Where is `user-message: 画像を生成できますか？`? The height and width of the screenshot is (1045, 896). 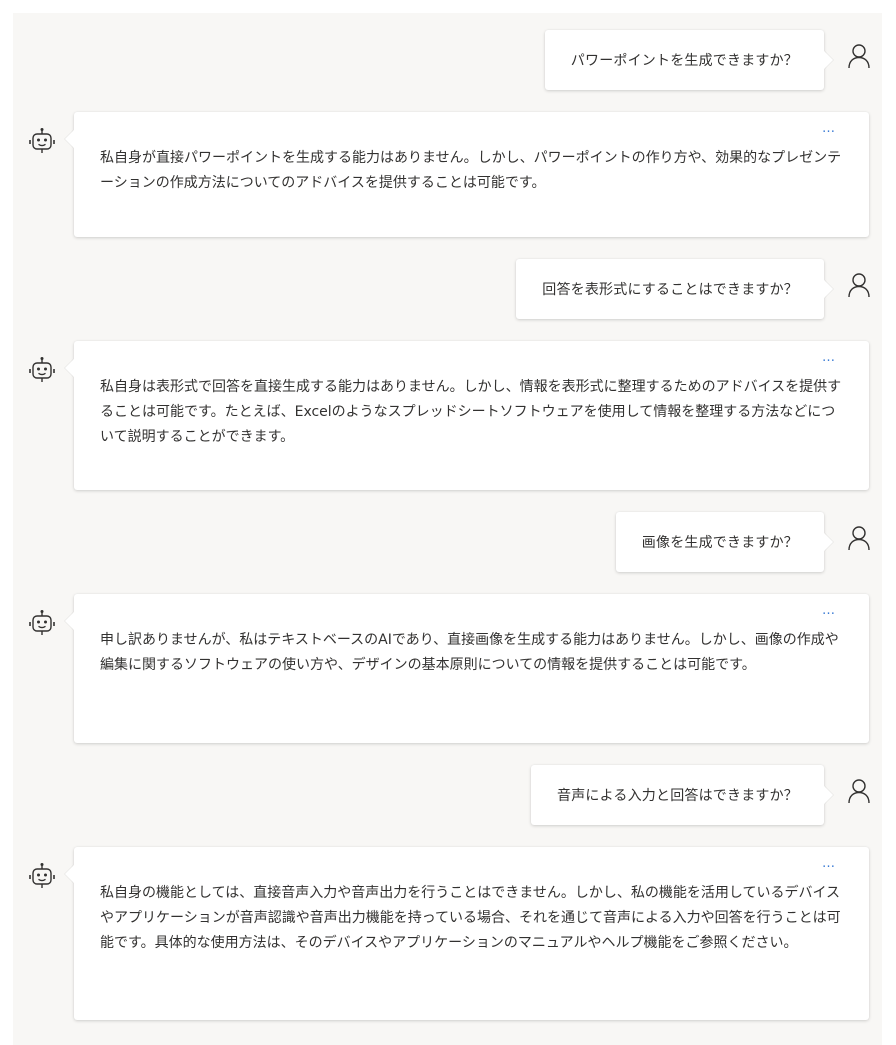 user-message: 画像を生成できますか？ is located at coordinates (719, 542).